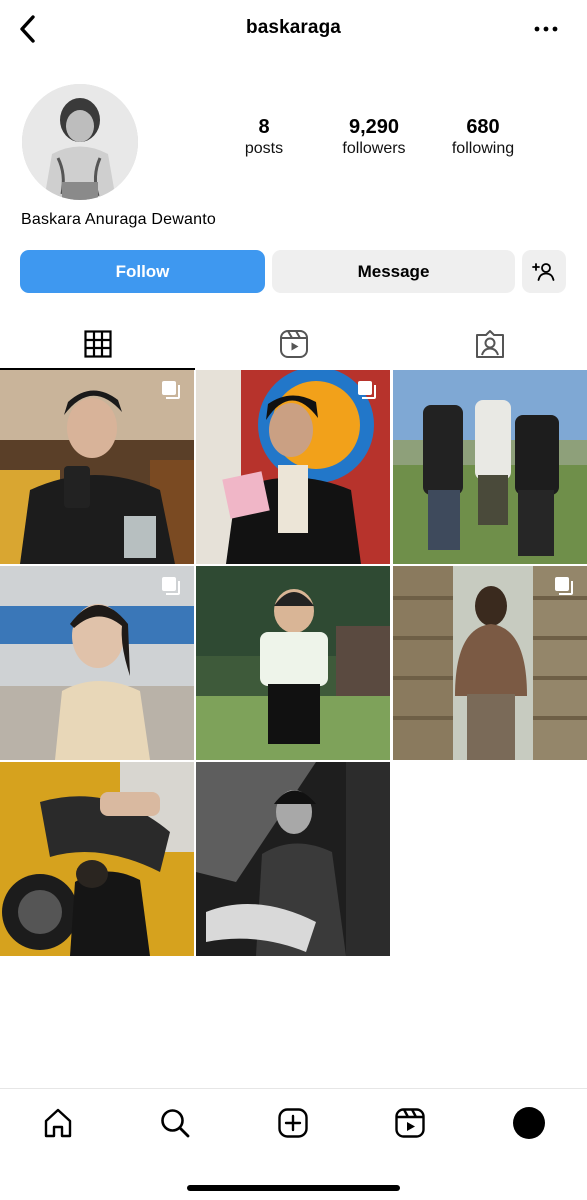  Describe the element at coordinates (374, 127) in the screenshot. I see `followers-count-value: 9,290` at that location.